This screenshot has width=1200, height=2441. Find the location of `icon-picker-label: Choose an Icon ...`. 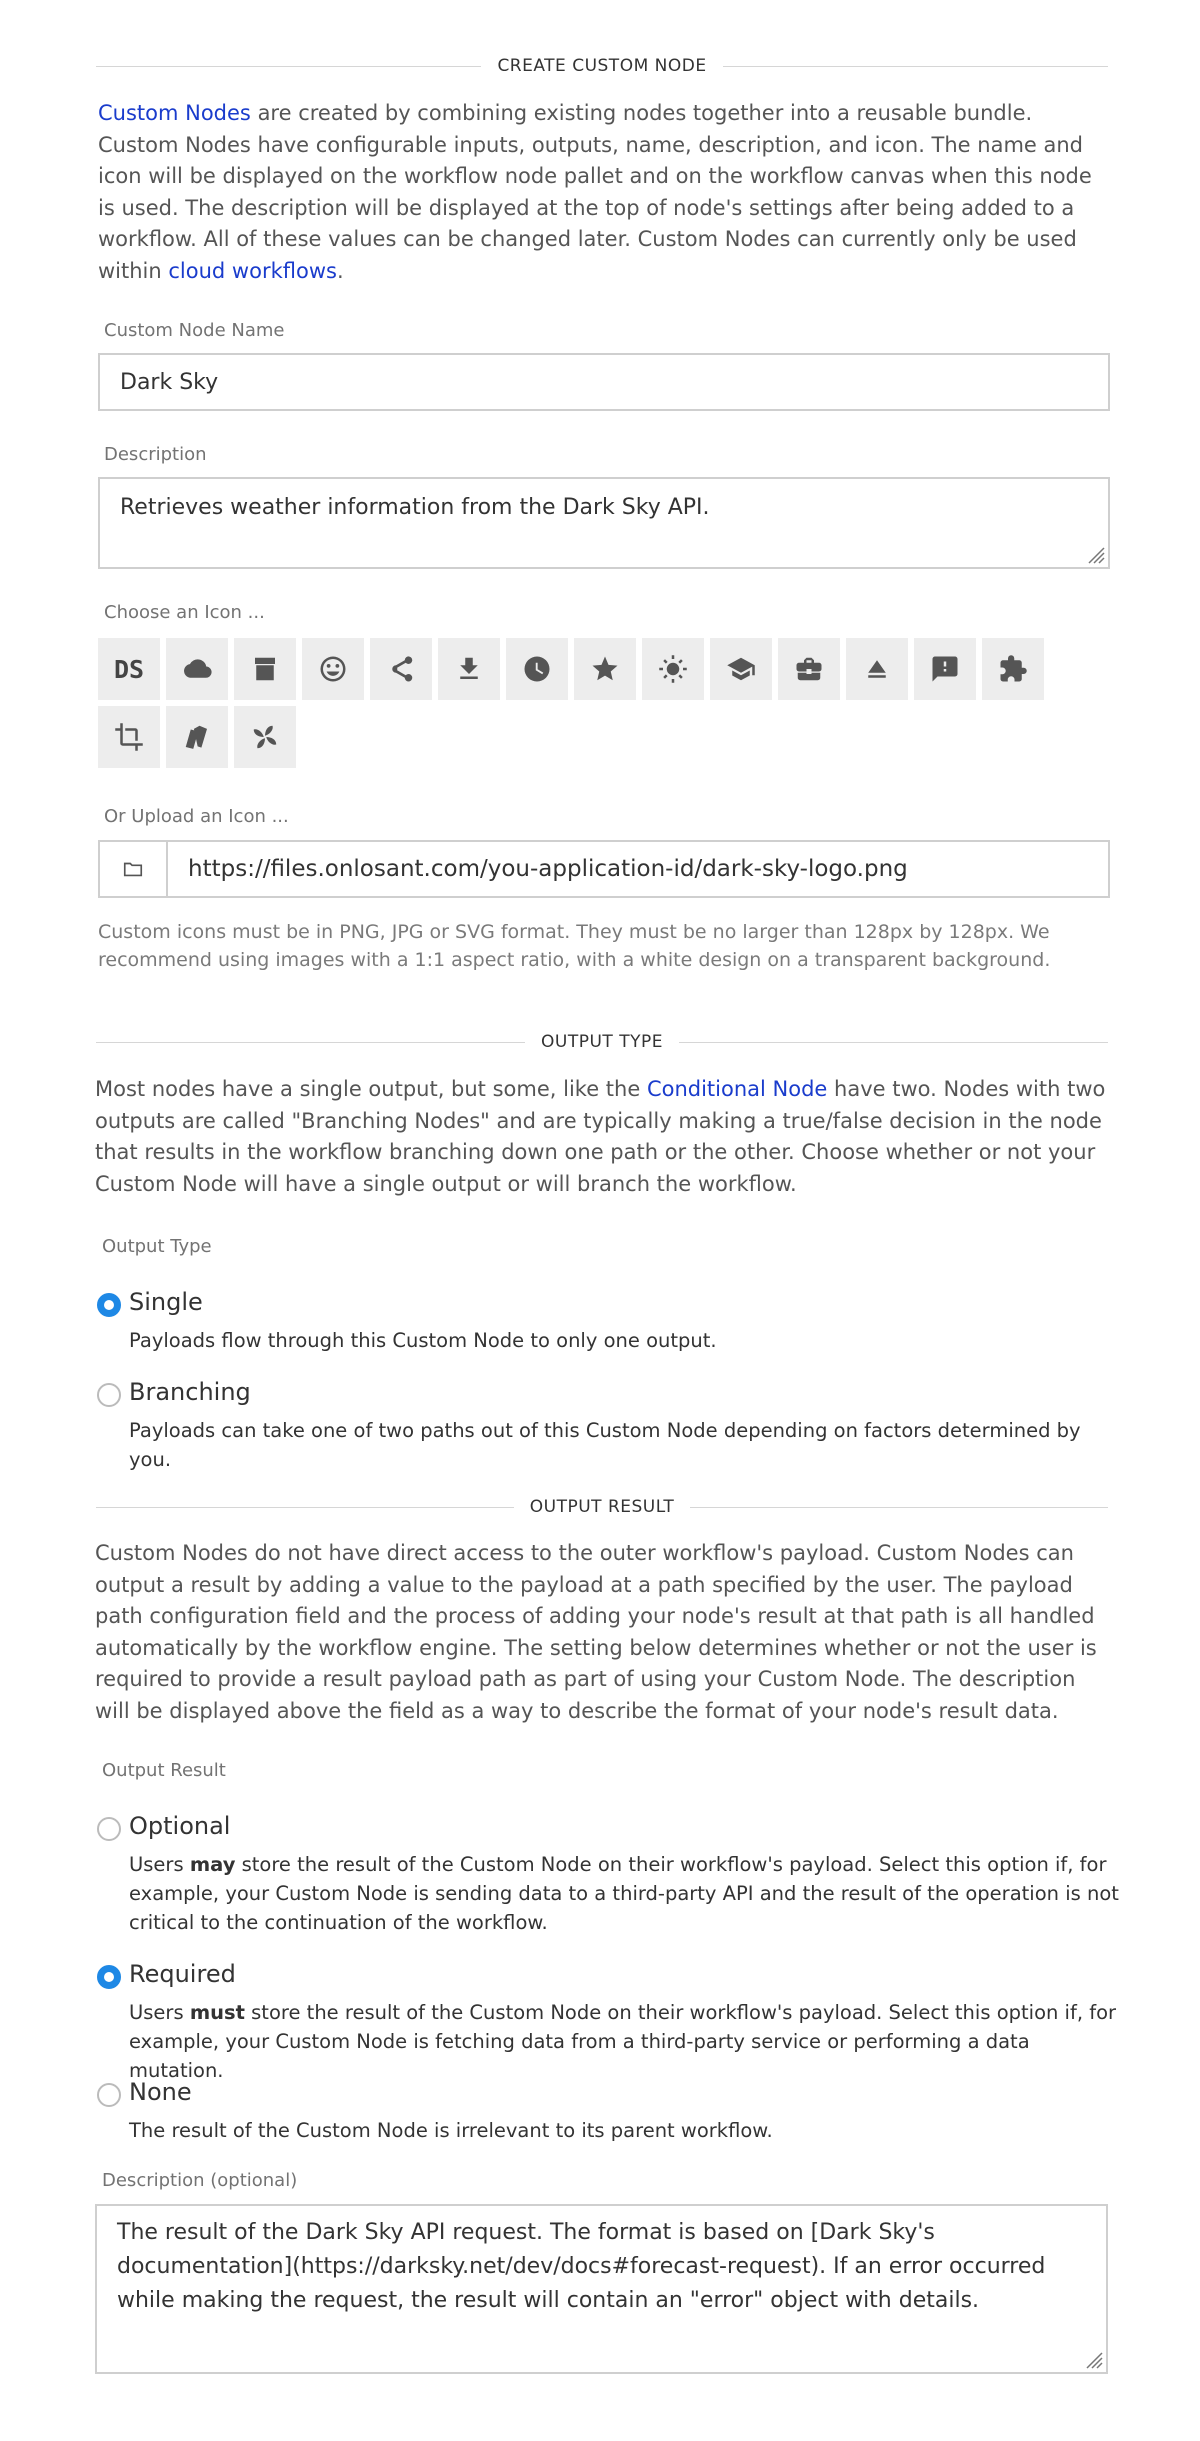

icon-picker-label: Choose an Icon ... is located at coordinates (184, 612).